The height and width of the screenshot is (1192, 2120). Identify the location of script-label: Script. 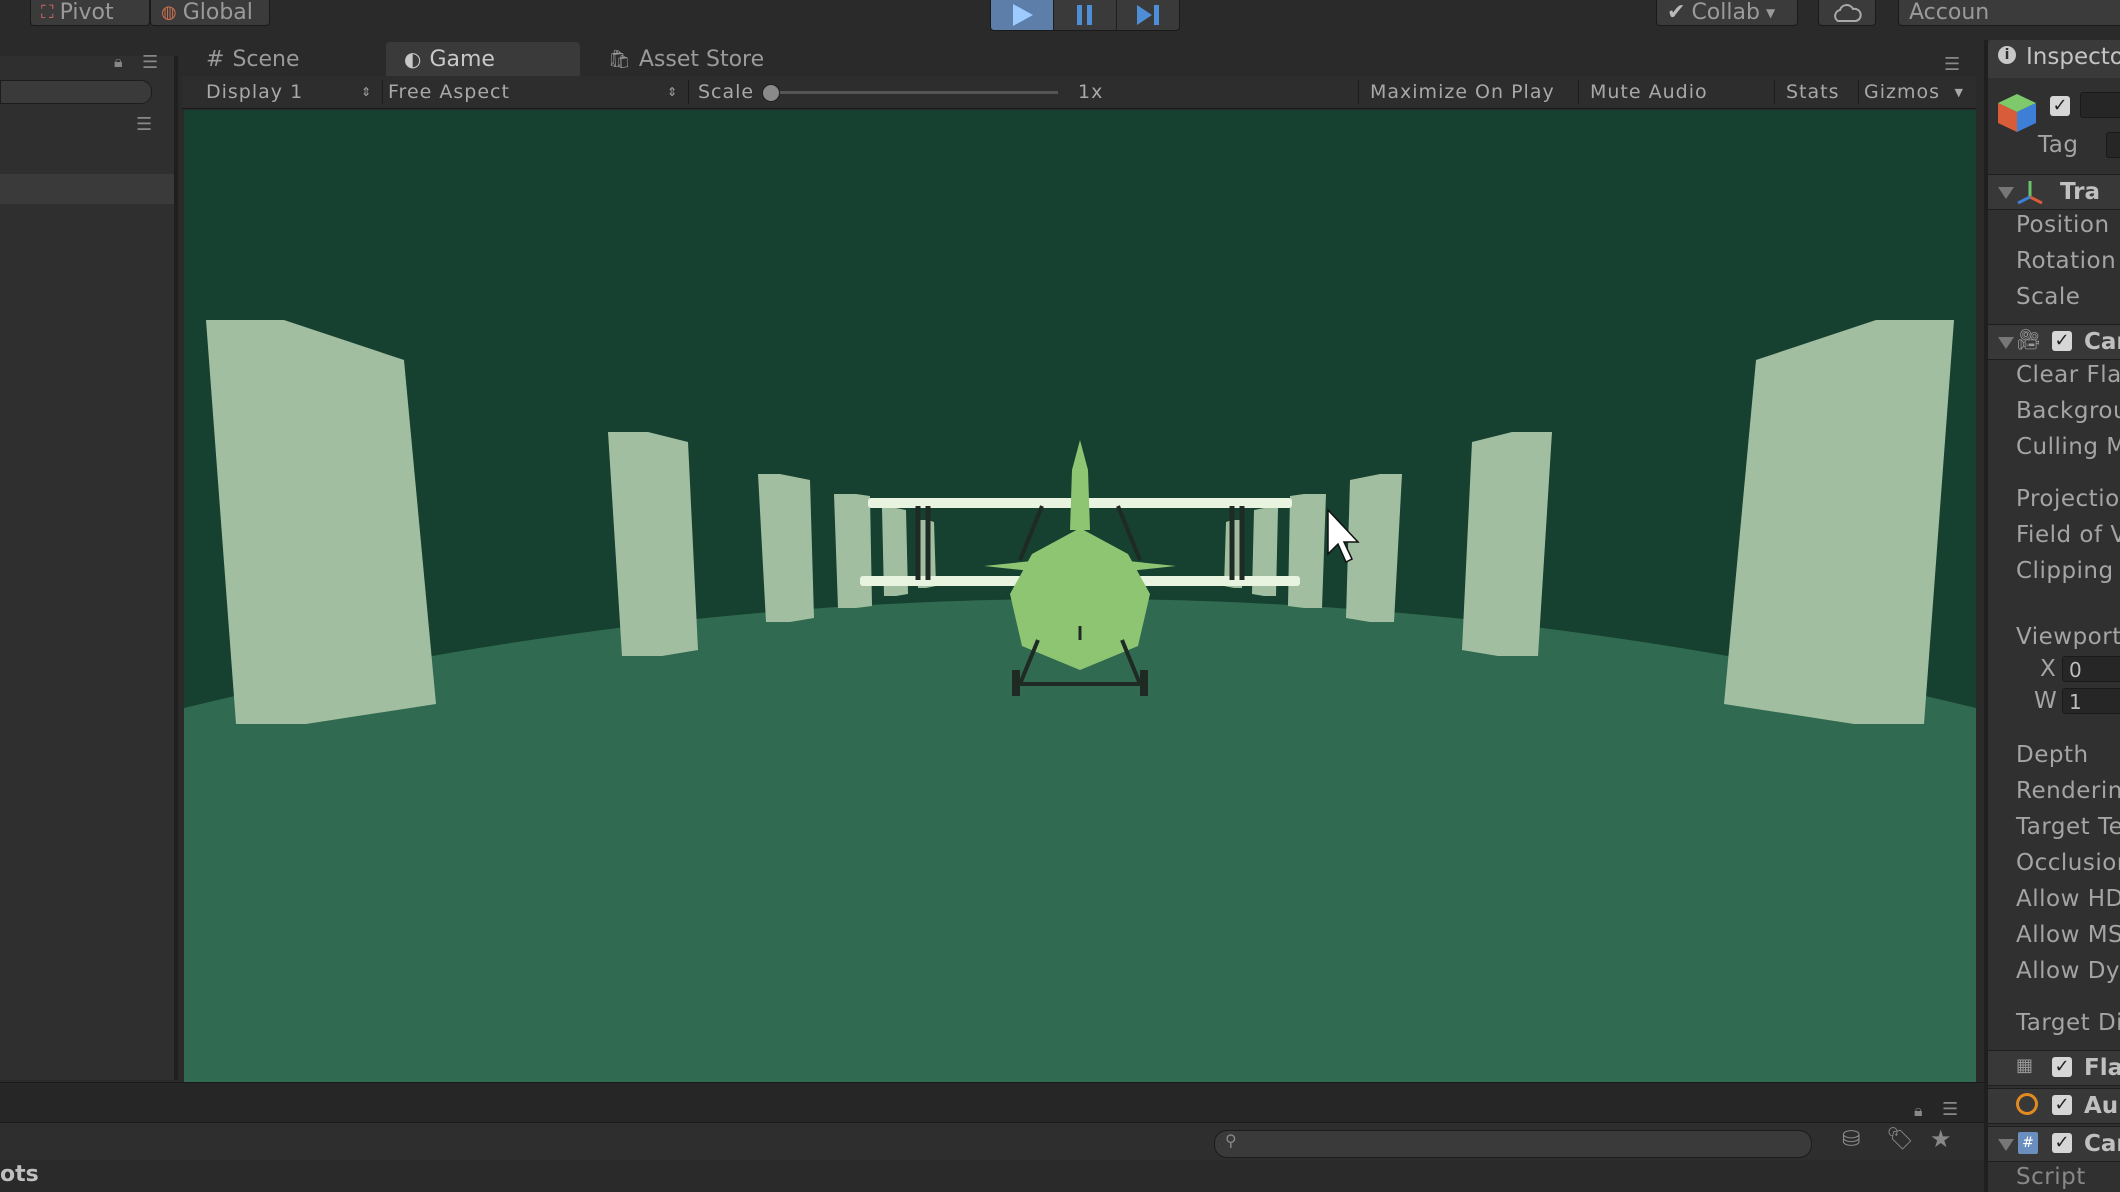
(2051, 1177).